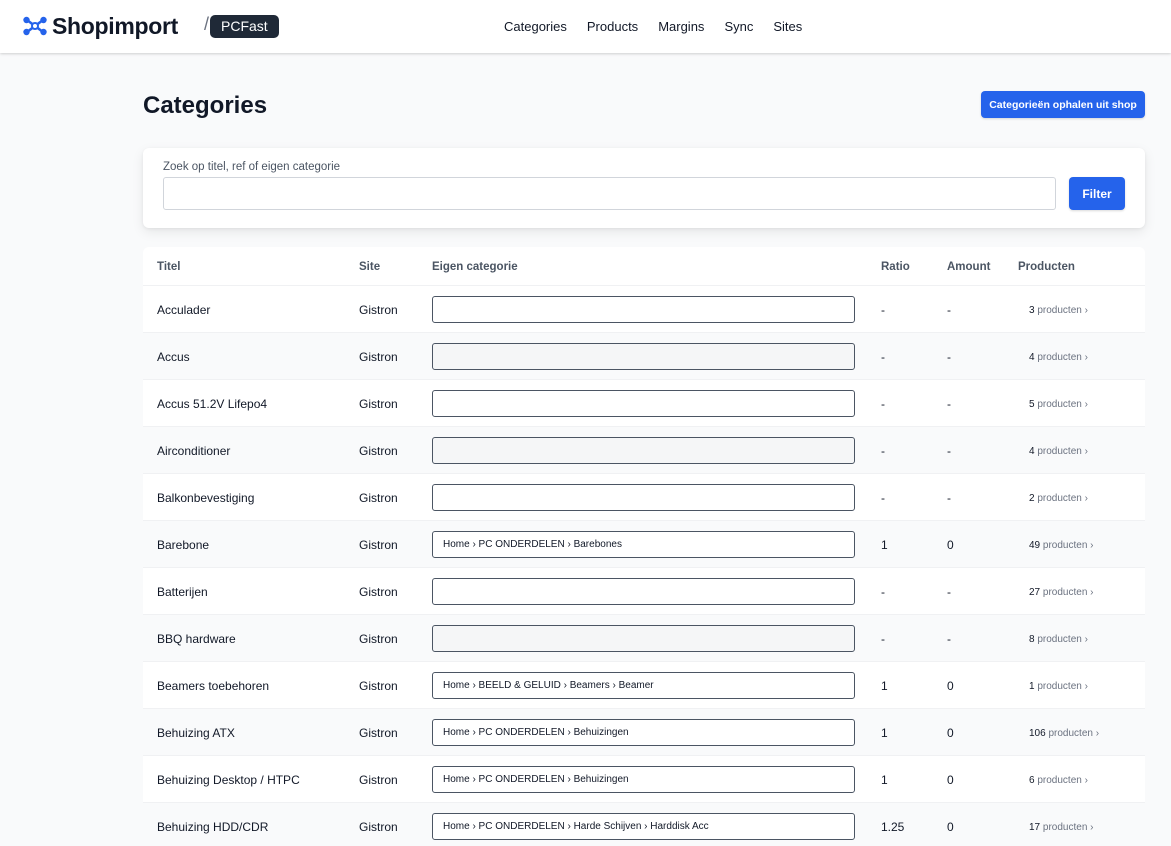 The image size is (1171, 846). I want to click on column-header-site: Site, so click(369, 267).